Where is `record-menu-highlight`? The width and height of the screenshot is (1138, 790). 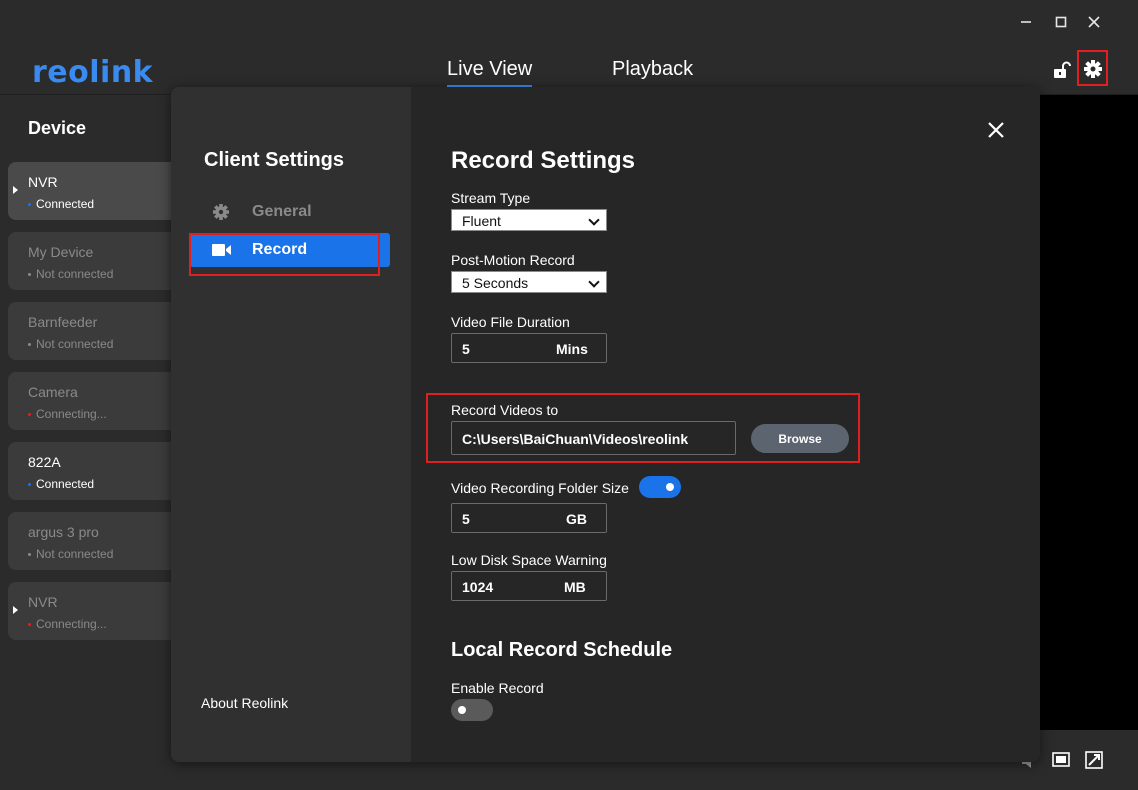 record-menu-highlight is located at coordinates (284, 254).